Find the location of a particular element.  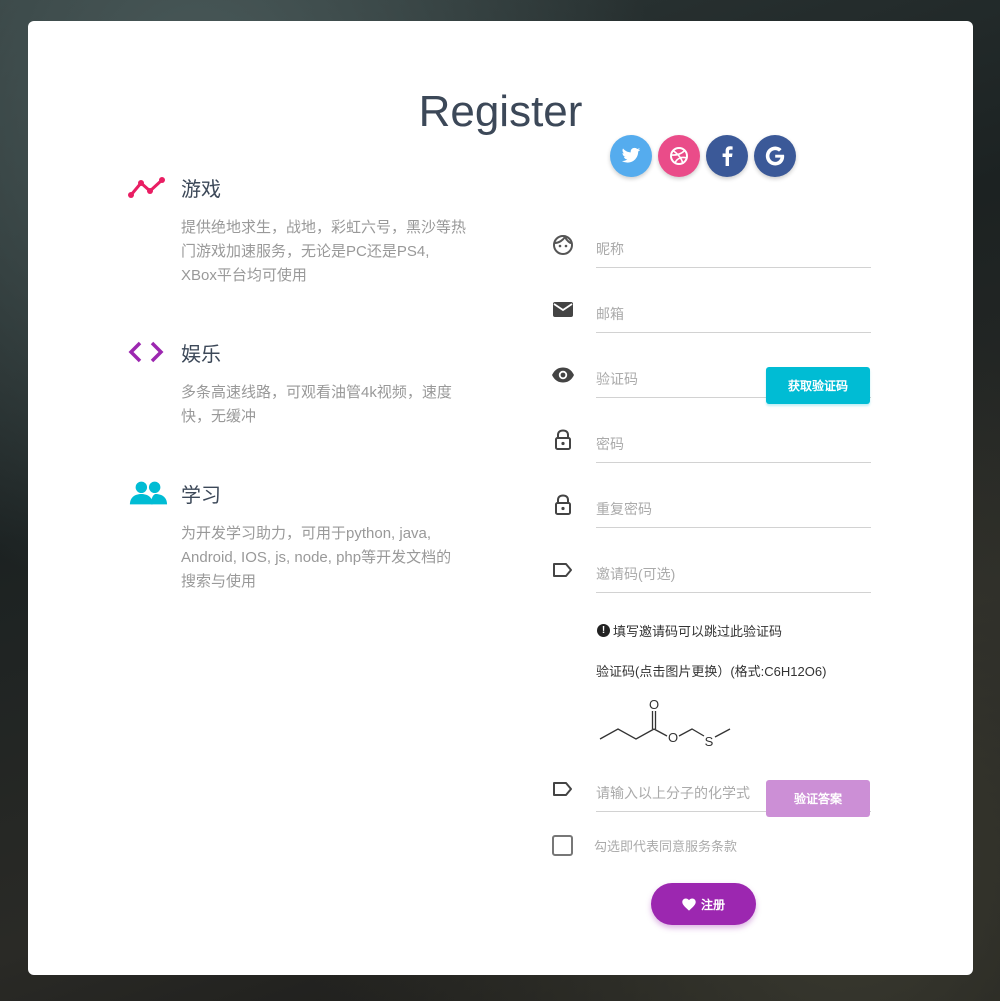

feature-title: 娱乐 is located at coordinates (201, 354).